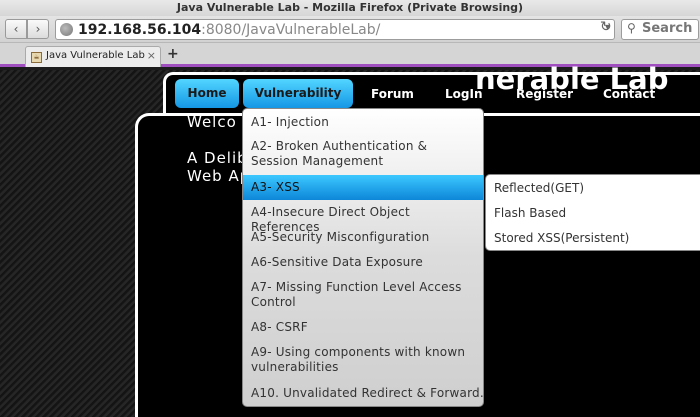  What do you see at coordinates (95, 55) in the screenshot?
I see `tab-label: Java Vulnerable Lab` at bounding box center [95, 55].